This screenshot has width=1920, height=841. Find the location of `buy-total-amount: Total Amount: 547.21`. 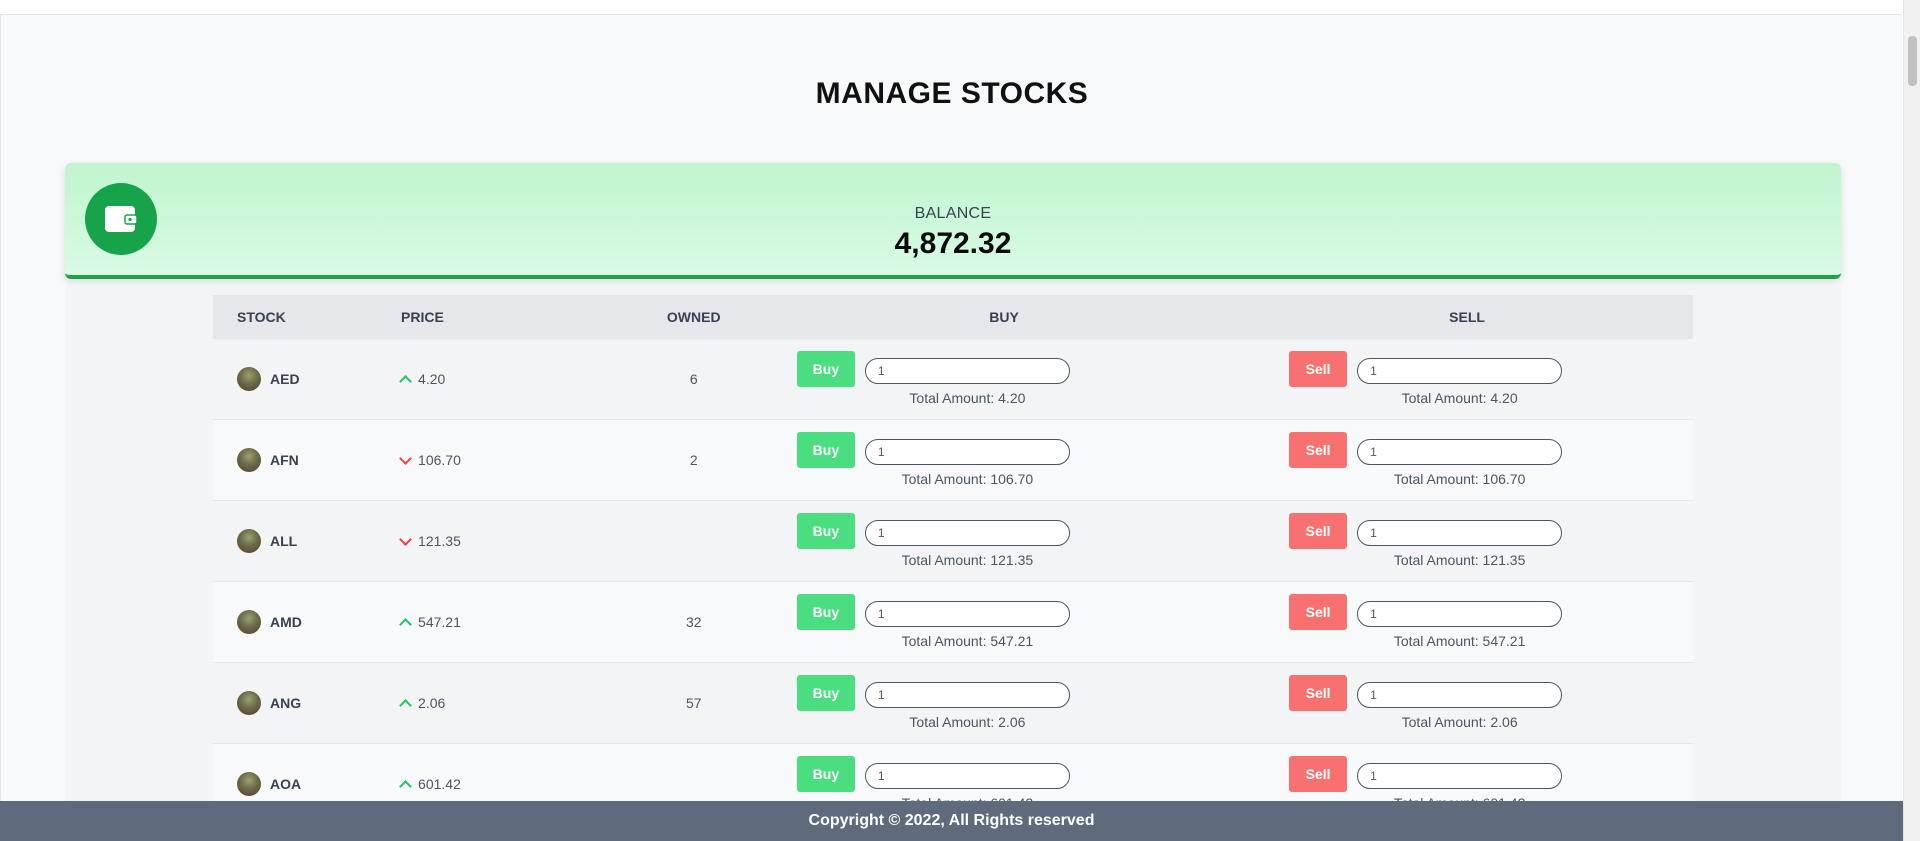

buy-total-amount: Total Amount: 547.21 is located at coordinates (967, 641).